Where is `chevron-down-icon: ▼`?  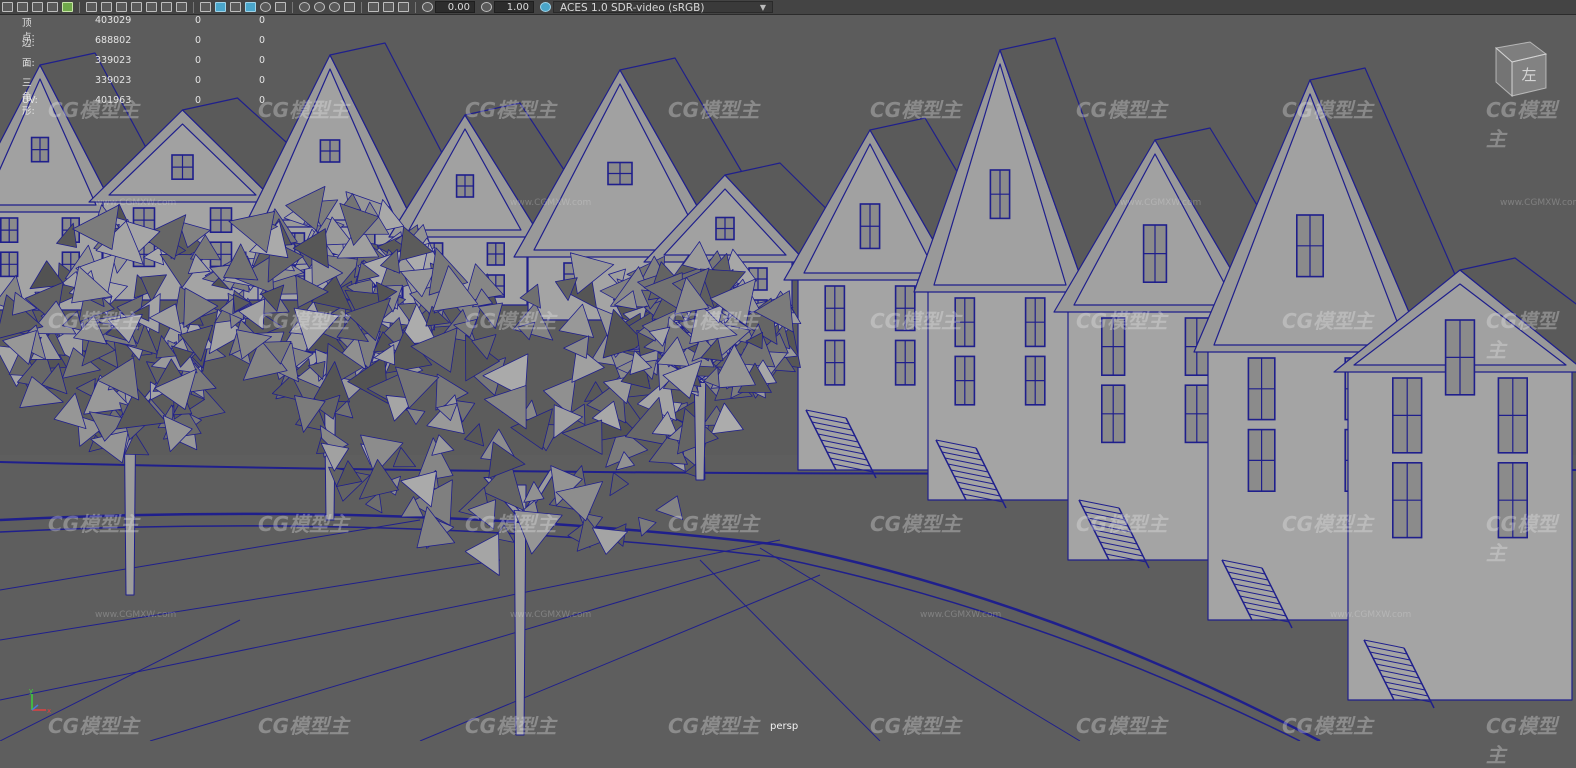
chevron-down-icon: ▼ is located at coordinates (762, 7).